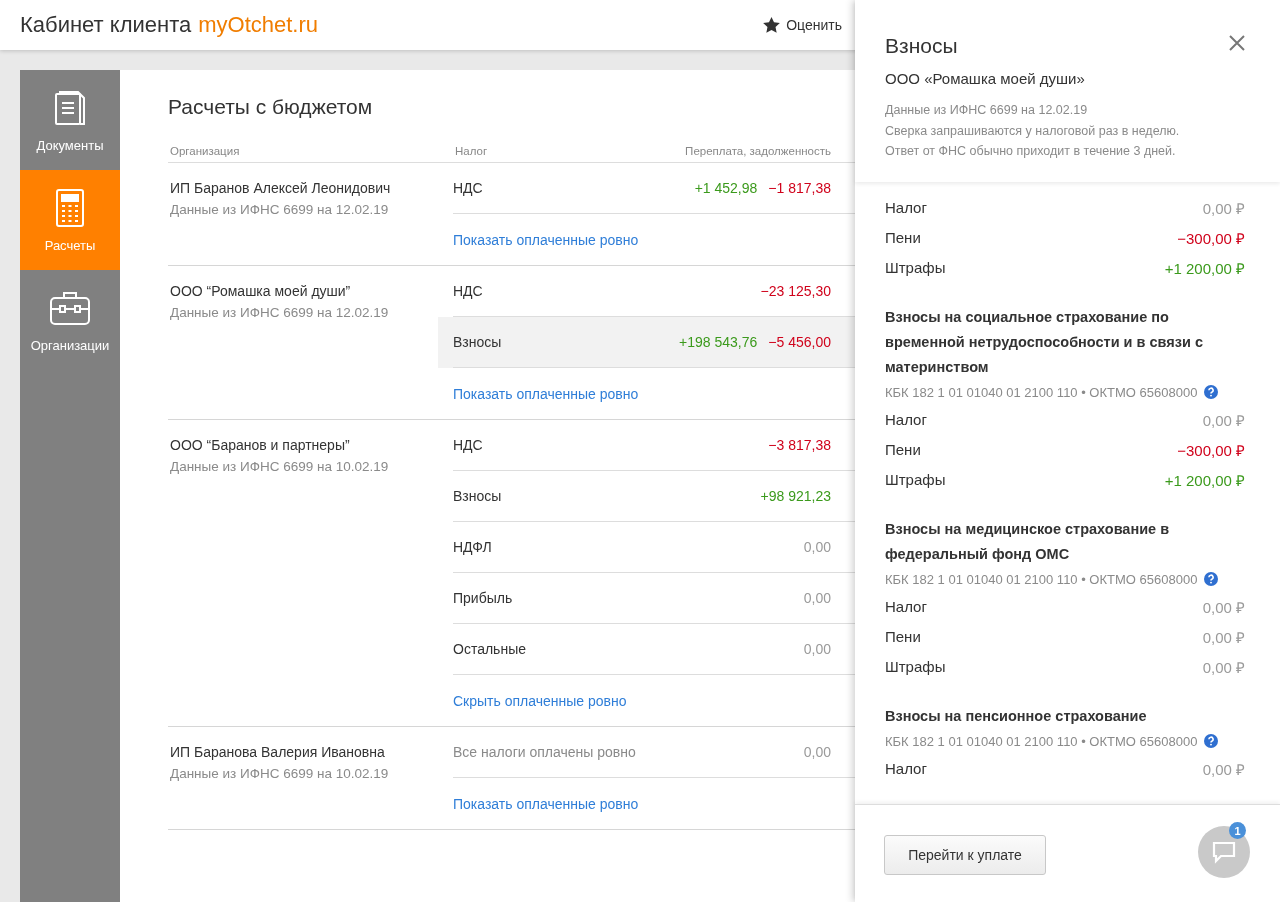 Image resolution: width=1280 pixels, height=902 pixels. What do you see at coordinates (758, 151) in the screenshot?
I see `column-header: Переплата, задолженность` at bounding box center [758, 151].